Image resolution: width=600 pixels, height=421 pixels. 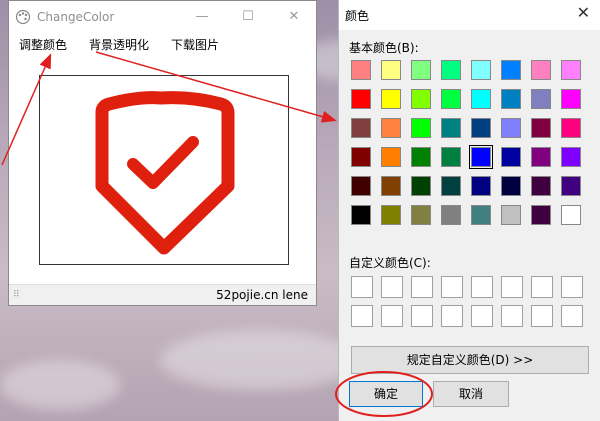 What do you see at coordinates (76, 17) in the screenshot?
I see `window-title: ChangeColor` at bounding box center [76, 17].